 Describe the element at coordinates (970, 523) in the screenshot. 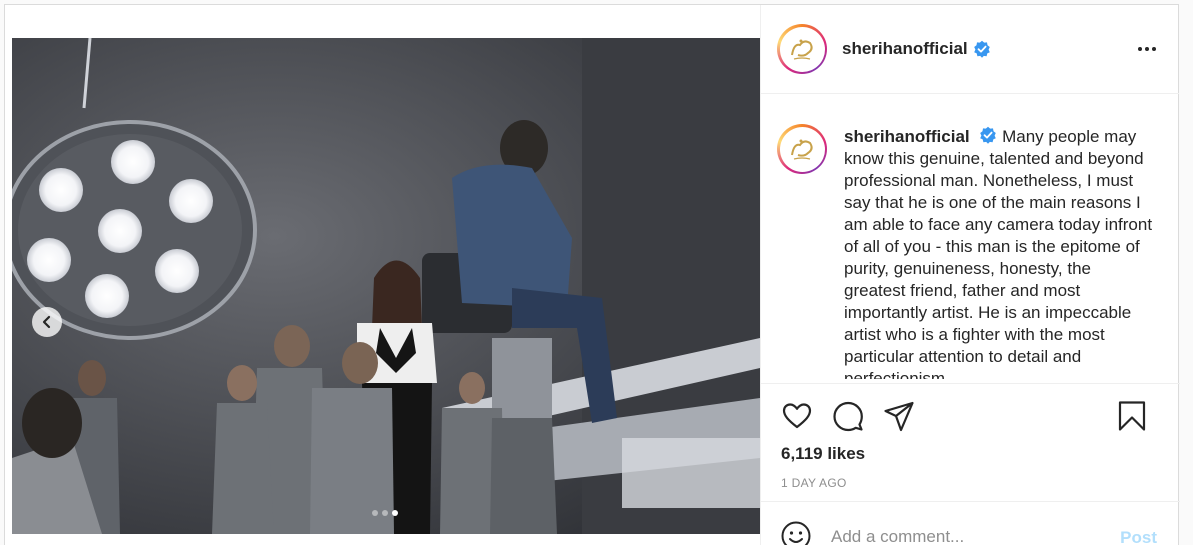

I see `comment-box: Post` at that location.